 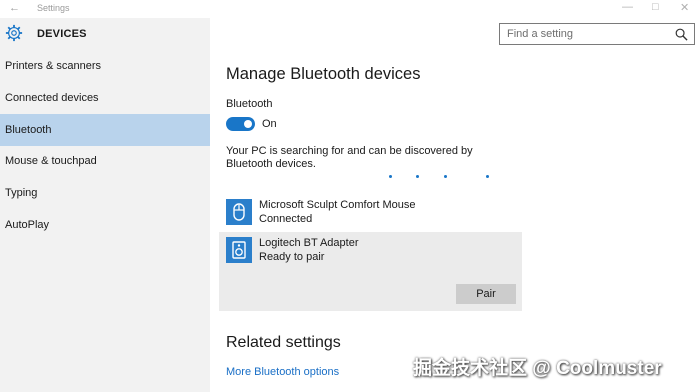 What do you see at coordinates (14, 33) in the screenshot?
I see `gear-icon` at bounding box center [14, 33].